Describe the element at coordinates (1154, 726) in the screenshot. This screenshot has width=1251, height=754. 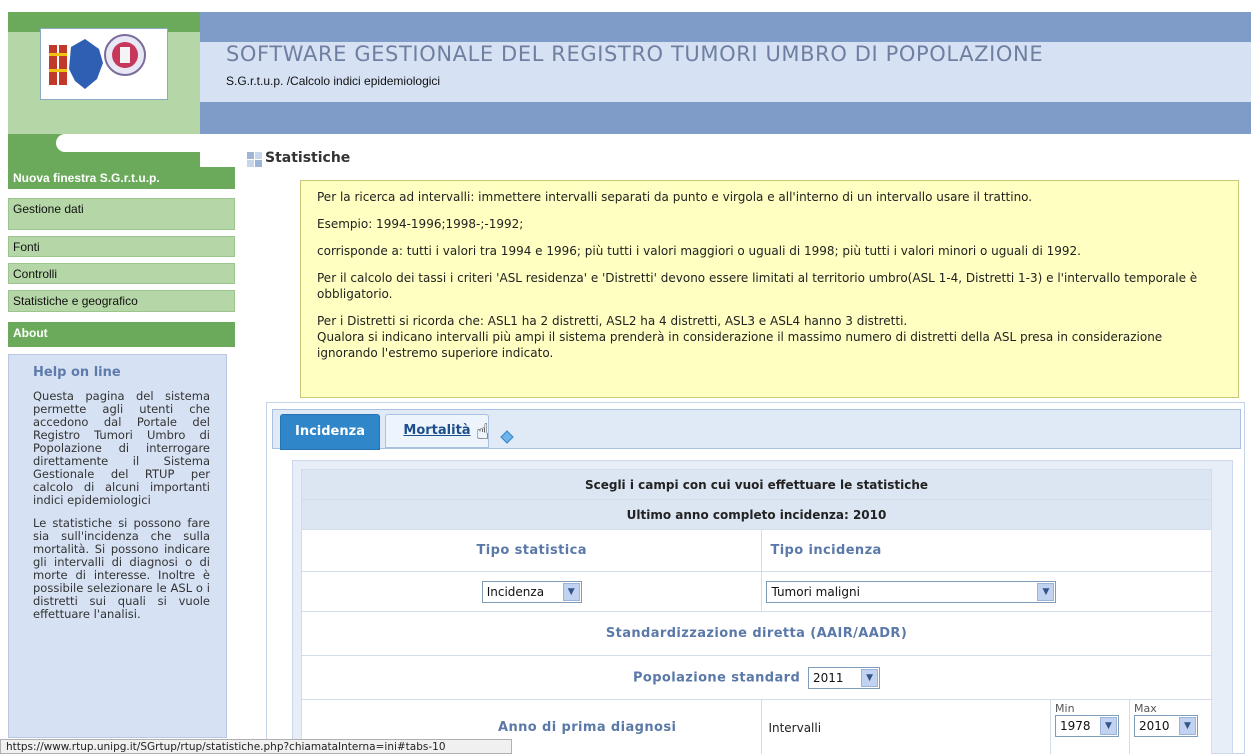
I see `select-value: 2010` at that location.